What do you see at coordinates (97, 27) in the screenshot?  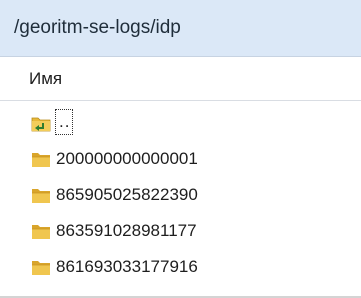 I see `current-path: /georitm-se-logs/idp` at bounding box center [97, 27].